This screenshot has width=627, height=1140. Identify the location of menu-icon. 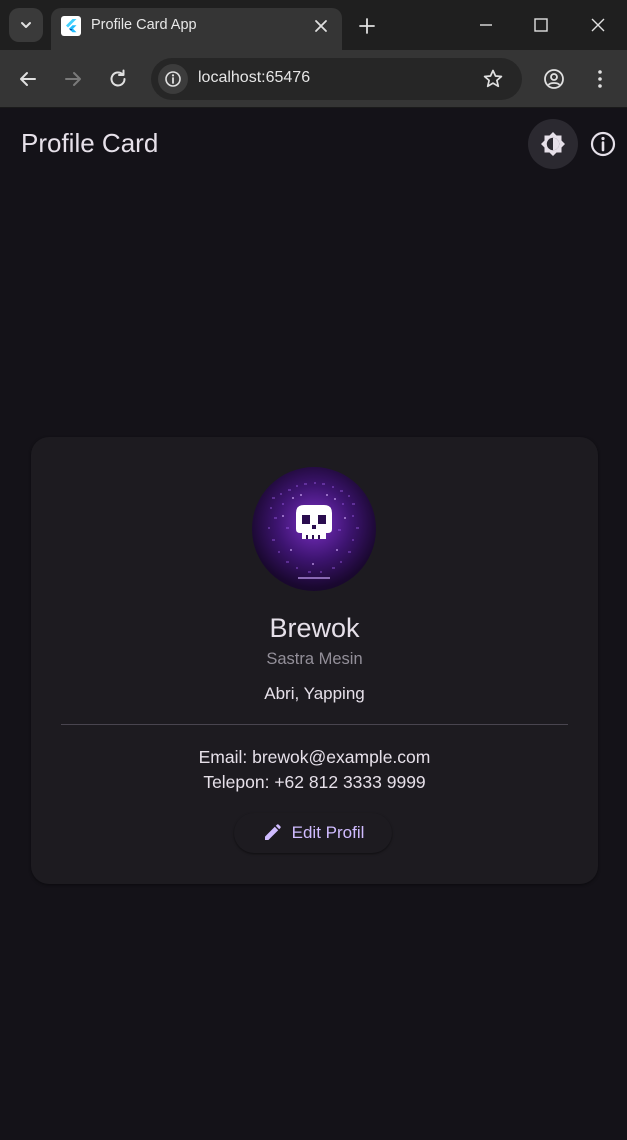
(600, 79).